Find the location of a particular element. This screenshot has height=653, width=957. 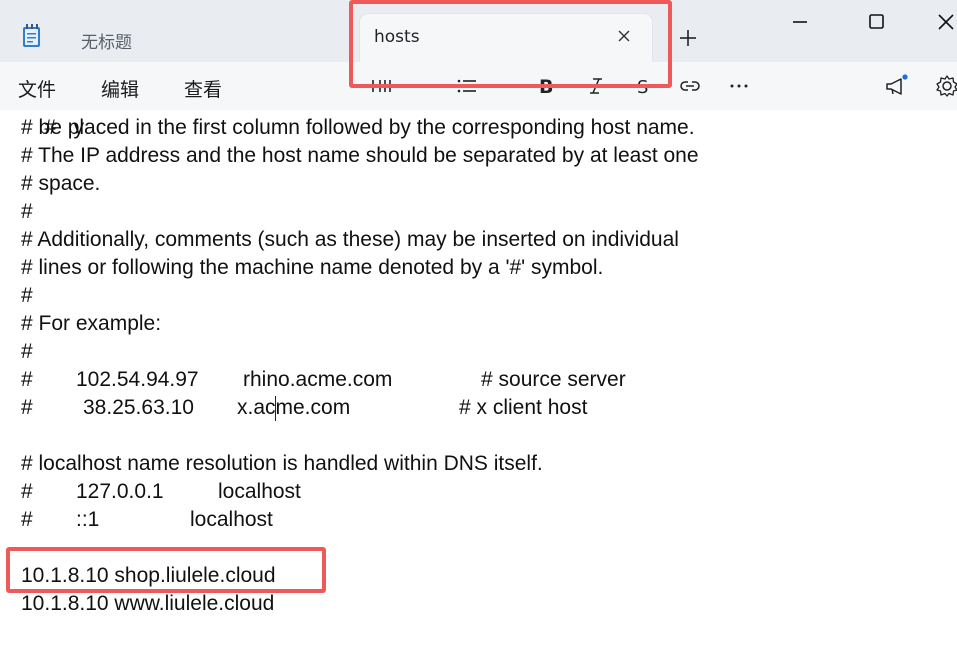

localhost-line: # 127.0.0.1 localhost is located at coordinates (161, 494).